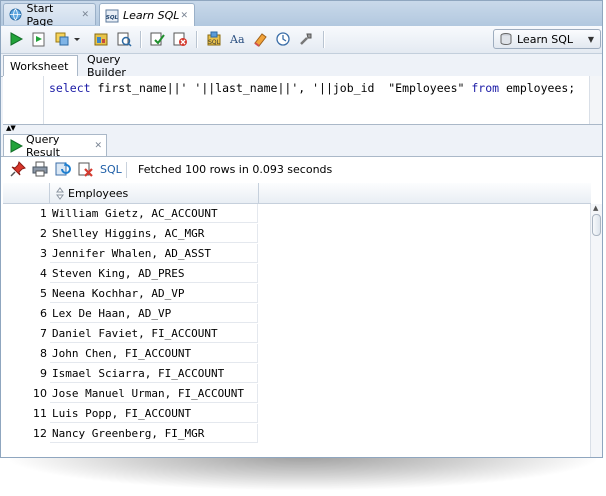 Image resolution: width=606 pixels, height=496 pixels. I want to click on table-row: 4 Steven King, AD_PRES, so click(131, 274).